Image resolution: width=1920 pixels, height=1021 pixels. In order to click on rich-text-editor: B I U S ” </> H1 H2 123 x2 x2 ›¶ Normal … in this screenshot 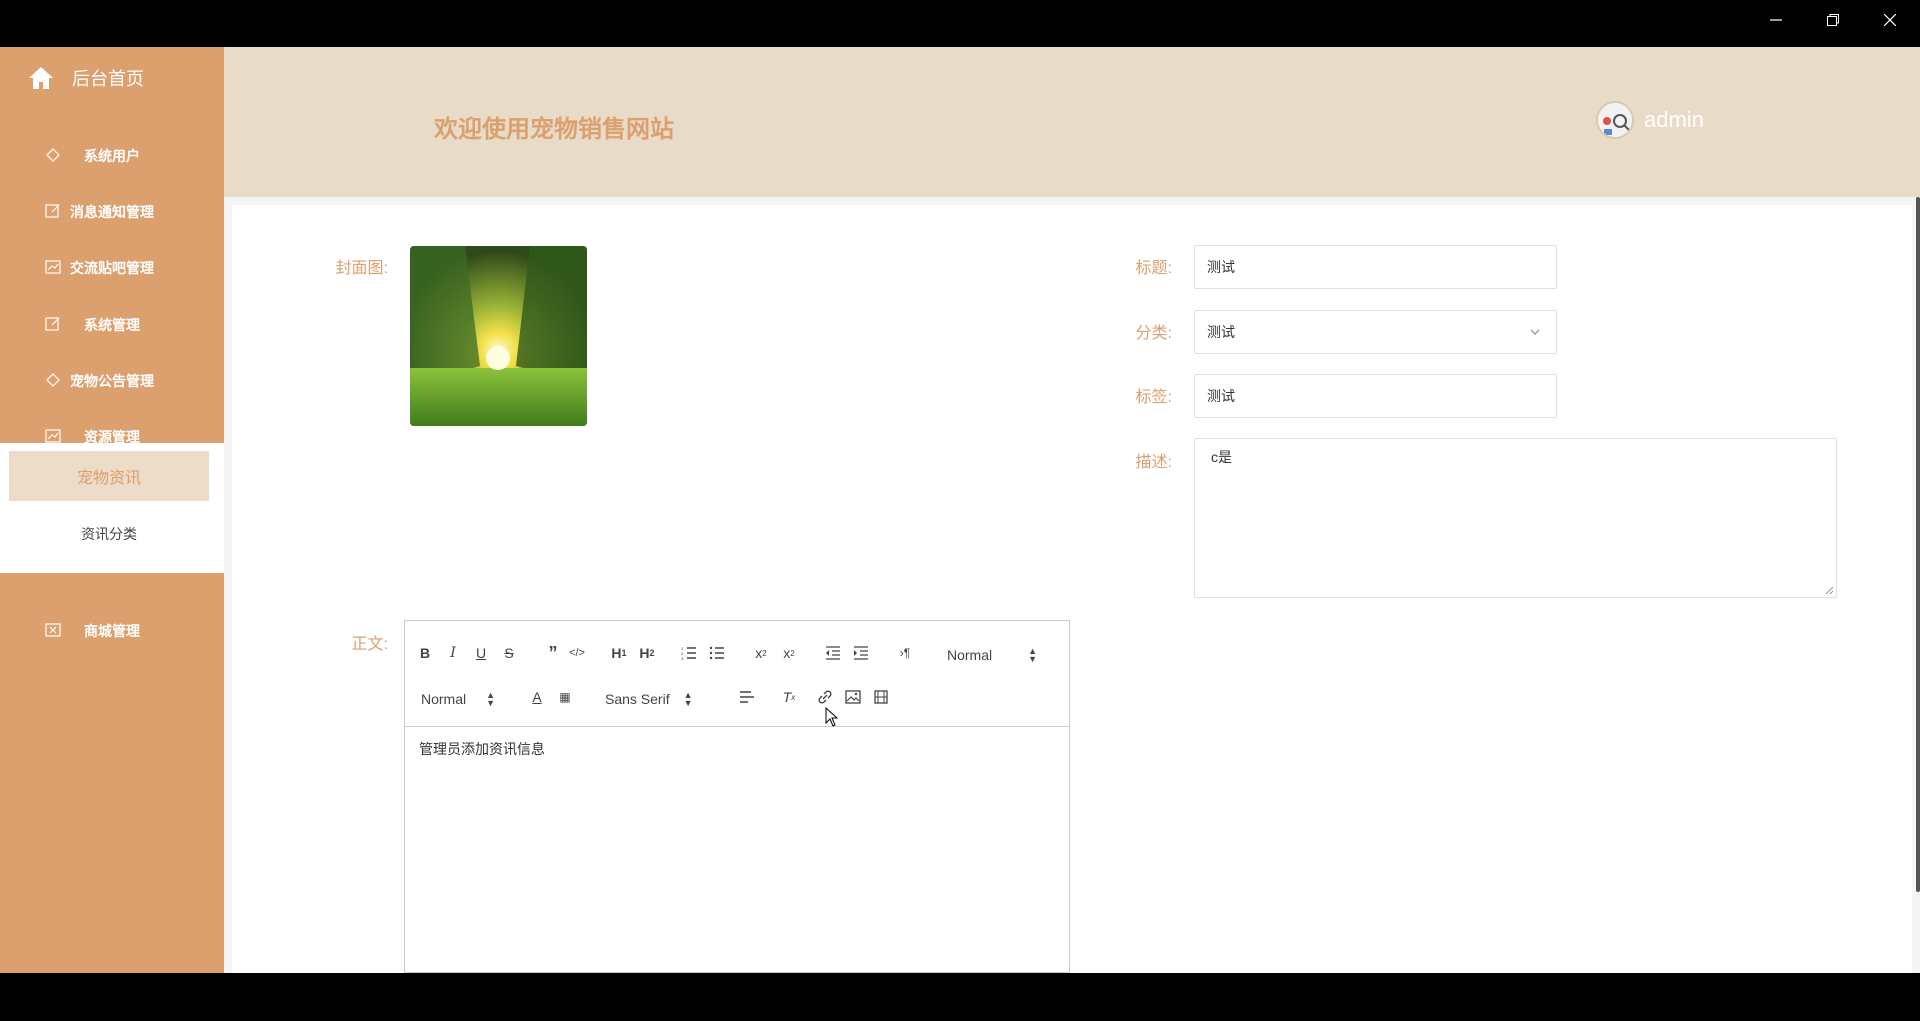, I will do `click(737, 796)`.